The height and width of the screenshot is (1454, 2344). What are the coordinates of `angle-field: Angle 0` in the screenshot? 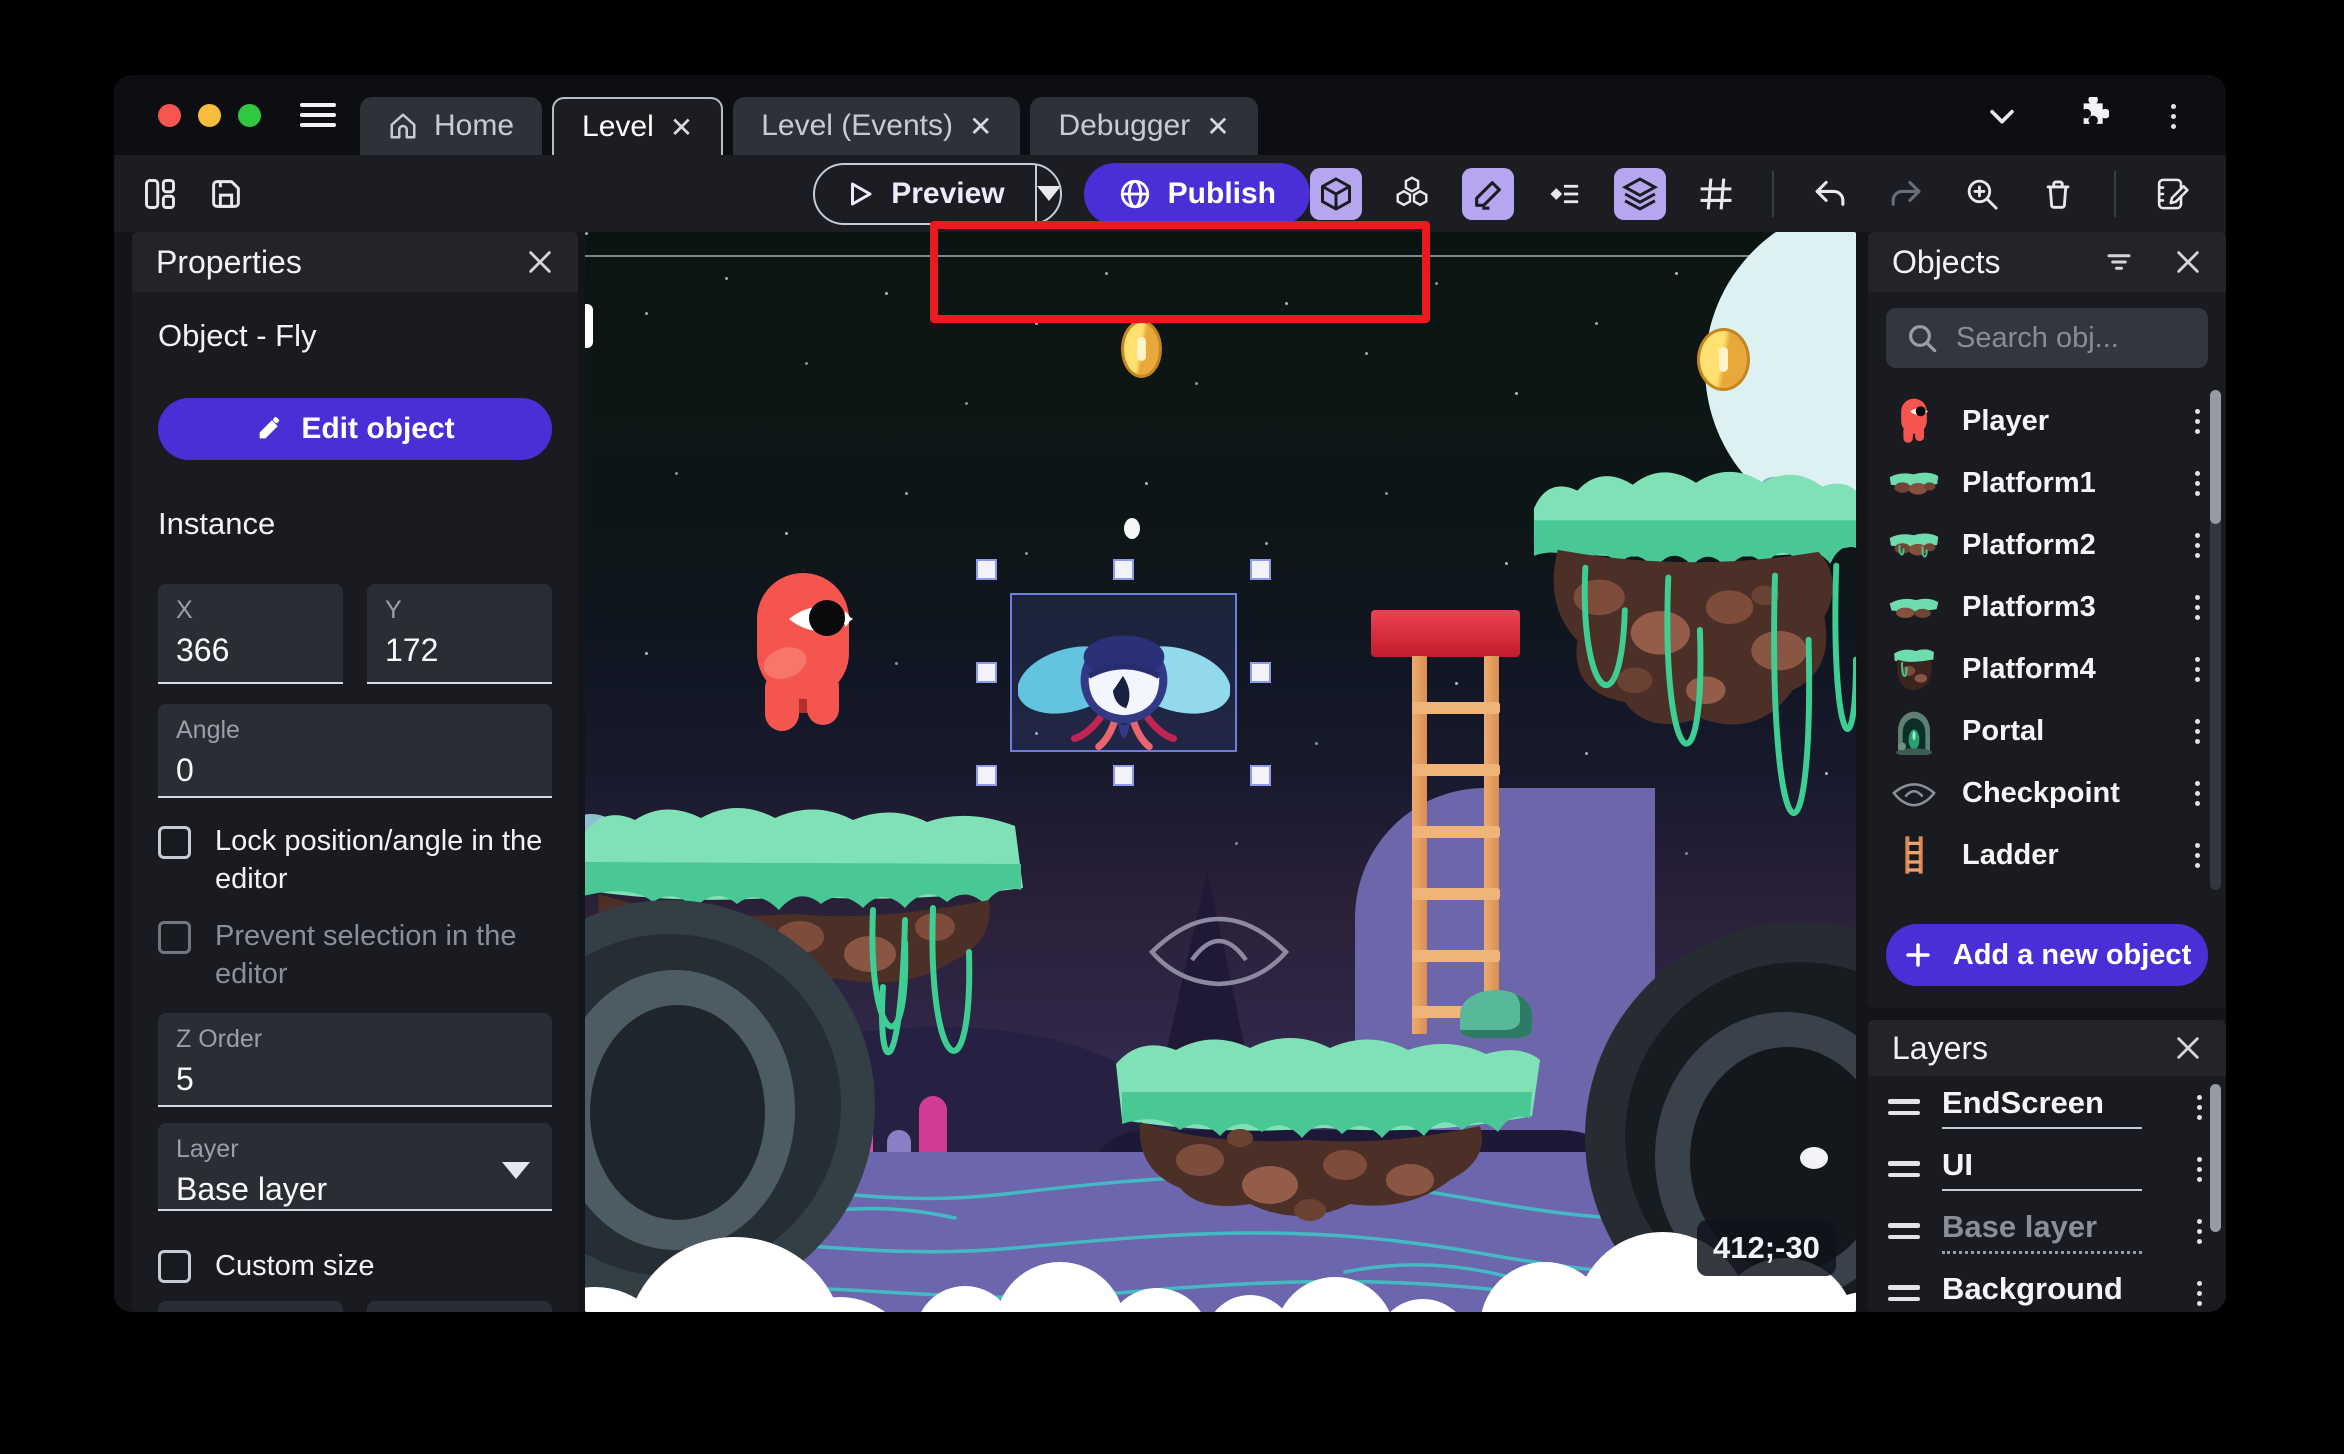 It's located at (355, 751).